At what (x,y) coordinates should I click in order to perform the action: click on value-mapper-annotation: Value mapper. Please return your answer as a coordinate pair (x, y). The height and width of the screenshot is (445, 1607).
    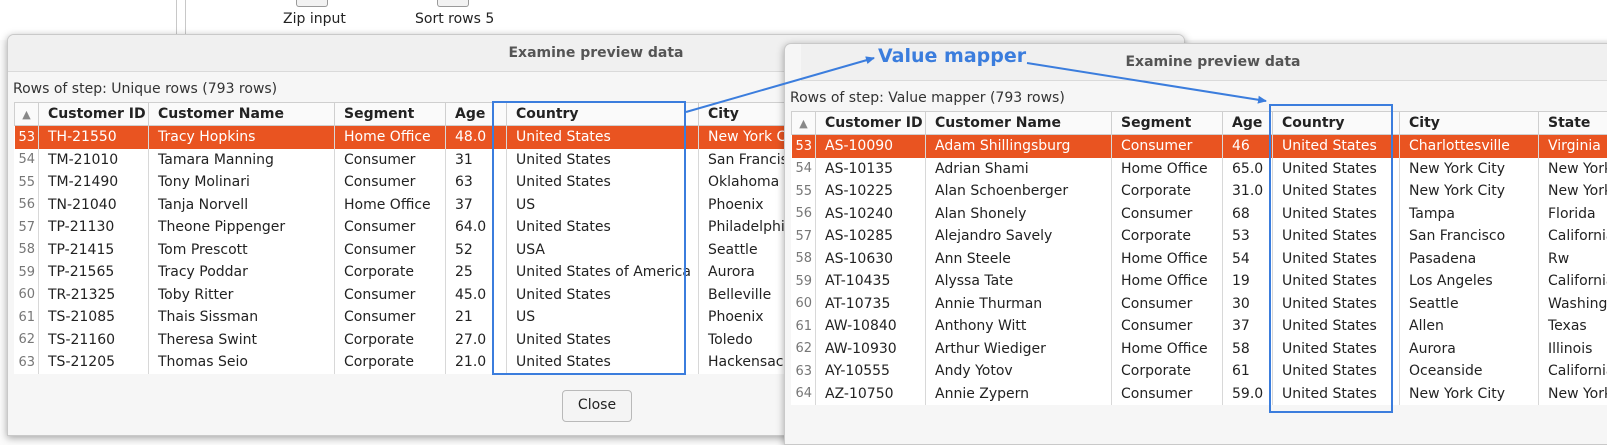
    Looking at the image, I should click on (952, 56).